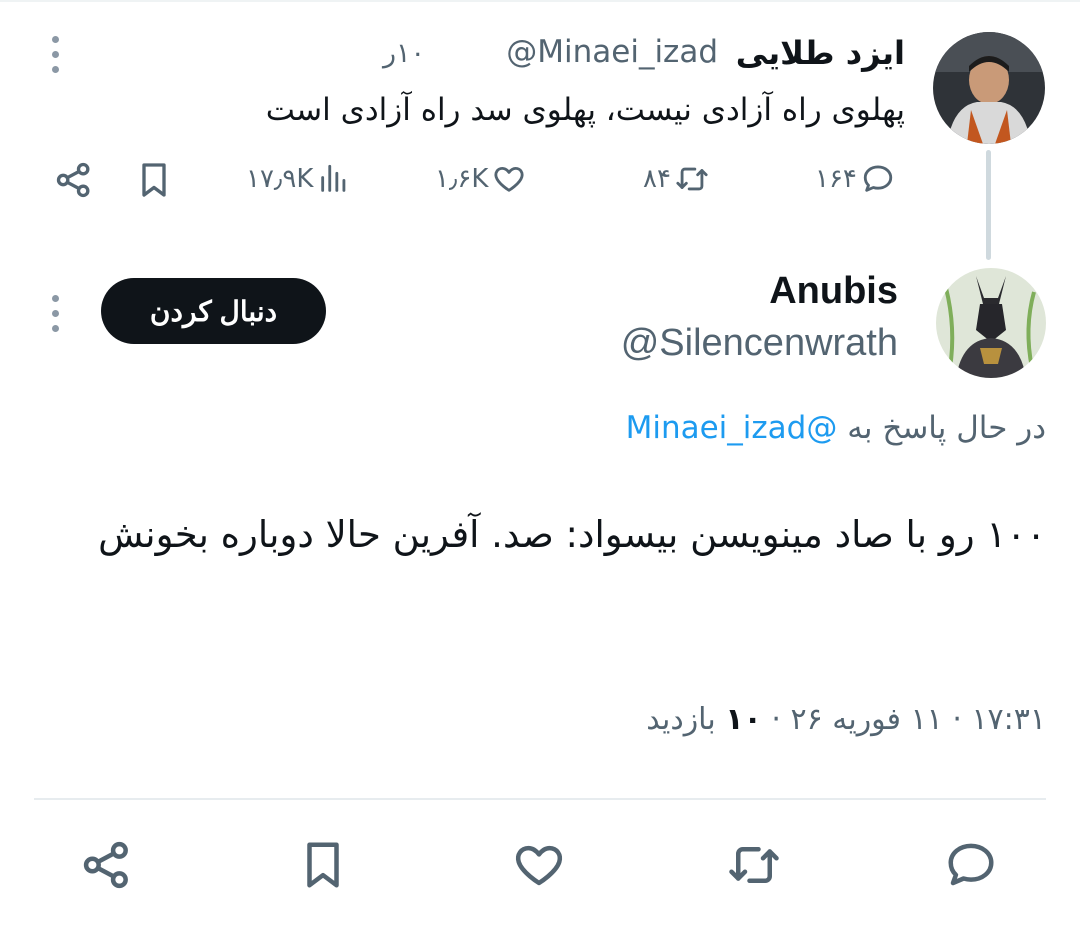 This screenshot has width=1080, height=933. Describe the element at coordinates (743, 719) in the screenshot. I see `views-count: ۱۰` at that location.